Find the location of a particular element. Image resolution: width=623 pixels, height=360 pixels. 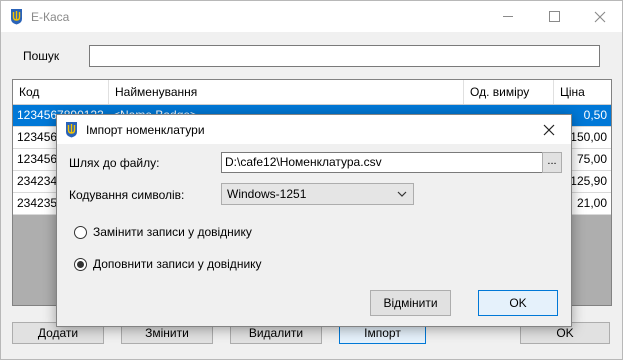

title-bar: E-Каса is located at coordinates (311, 16).